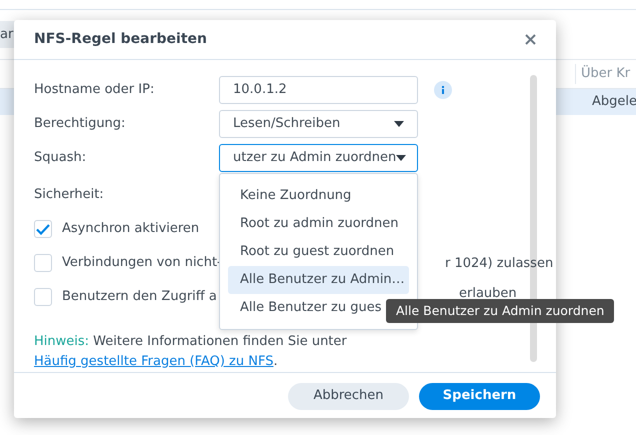 This screenshot has height=435, width=636. I want to click on checkbox-label: r 1024) zulassen, so click(499, 264).